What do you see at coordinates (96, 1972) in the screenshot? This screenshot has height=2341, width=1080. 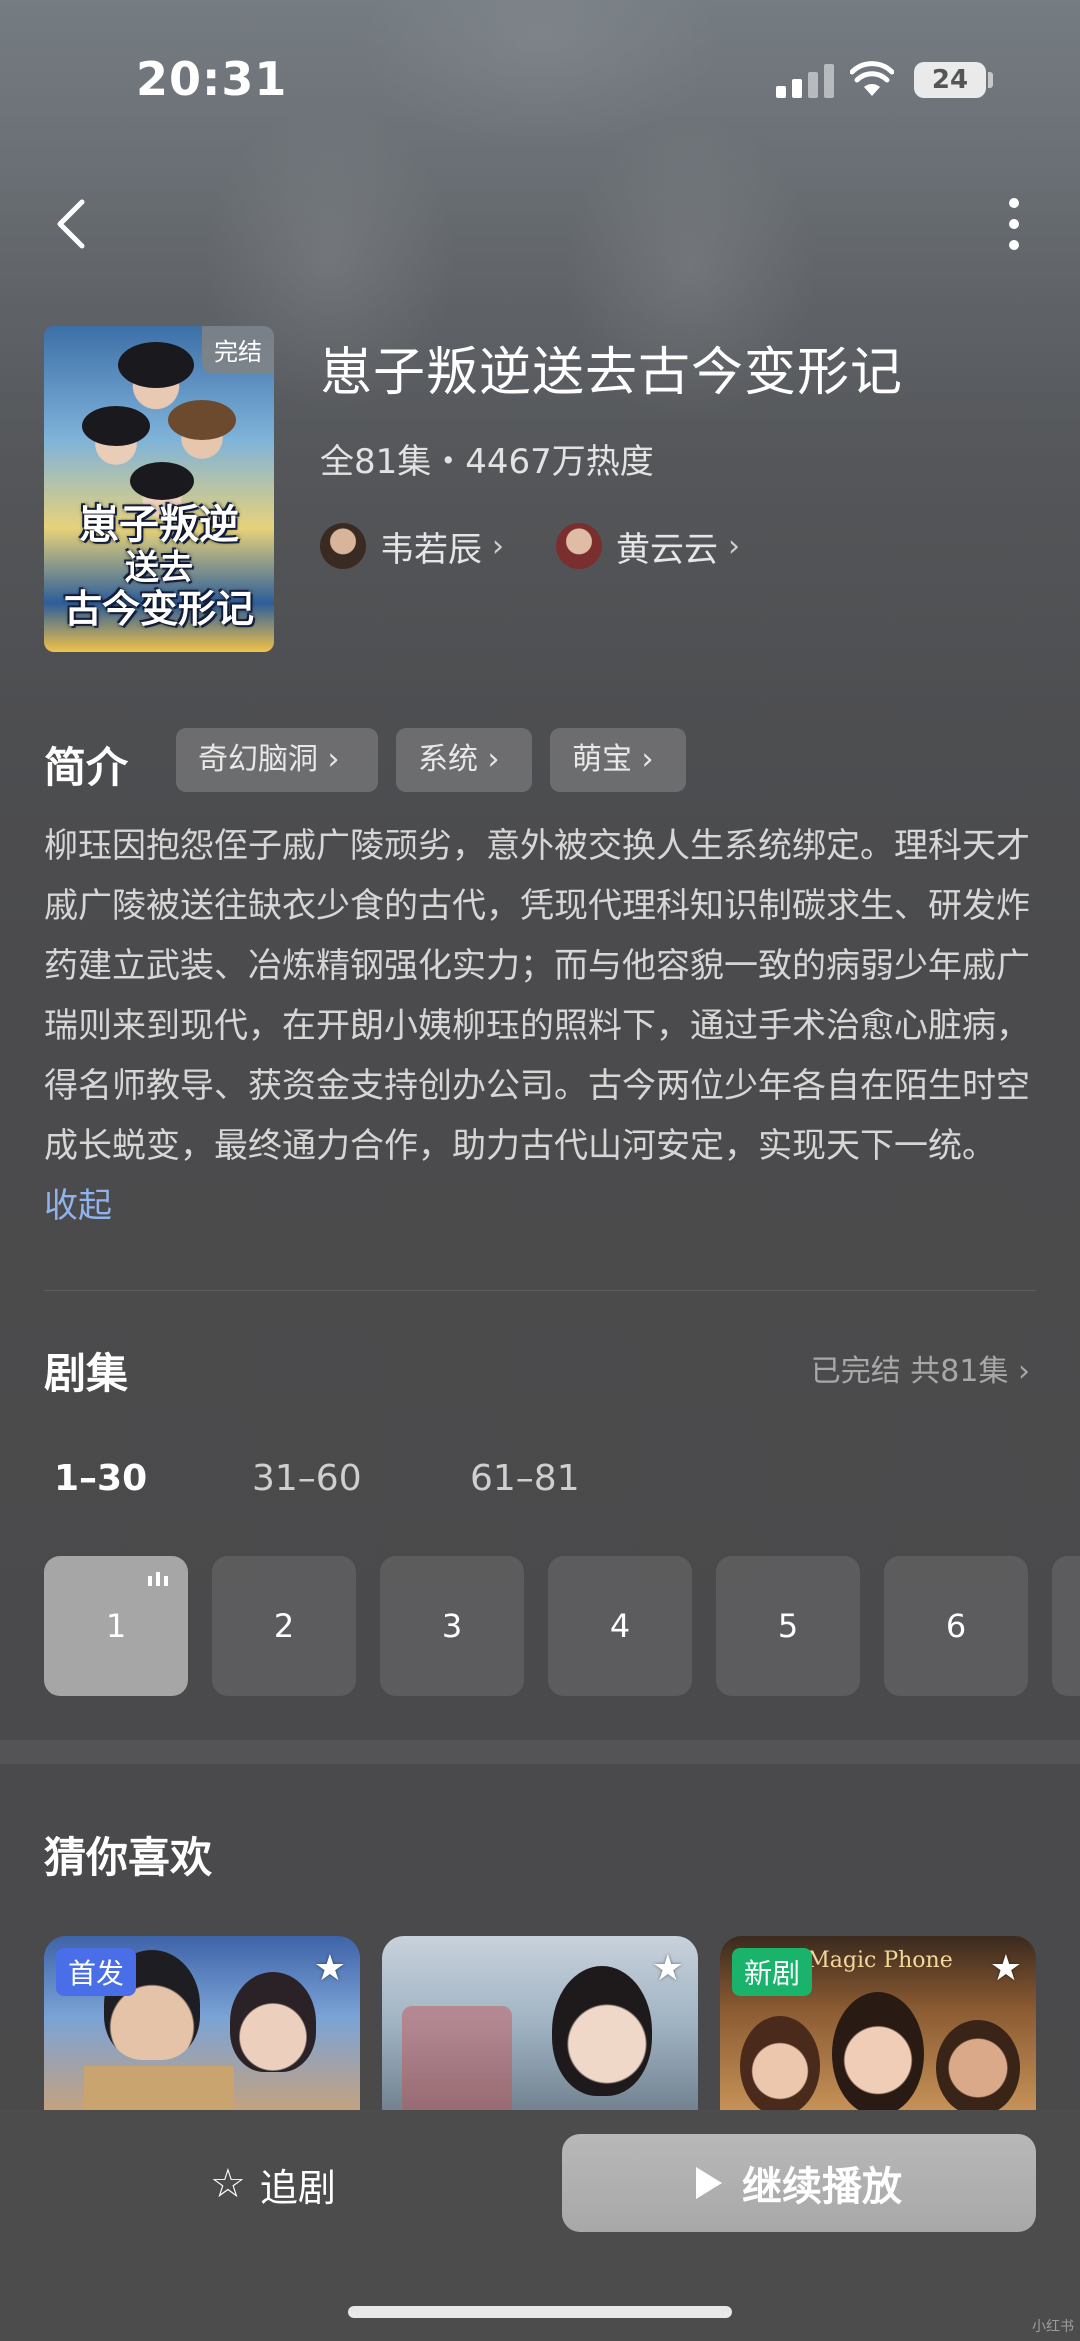 I see `card-badge: 首发` at bounding box center [96, 1972].